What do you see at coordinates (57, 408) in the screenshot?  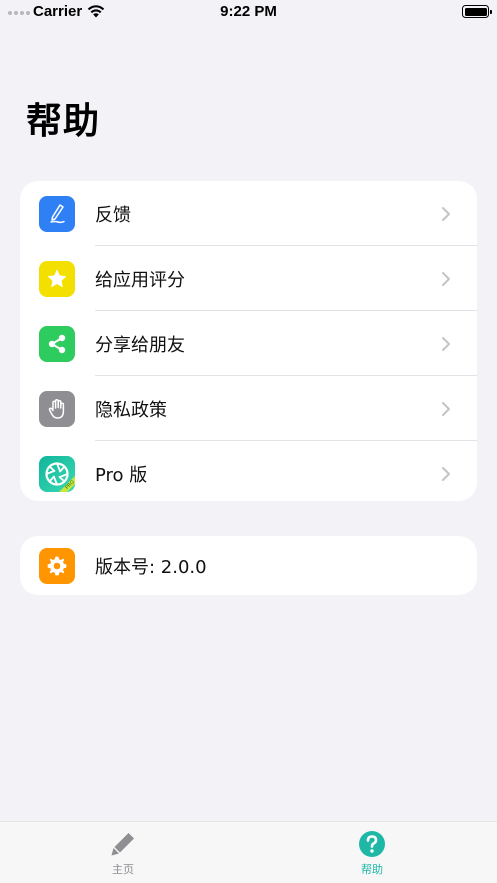 I see `hand-icon` at bounding box center [57, 408].